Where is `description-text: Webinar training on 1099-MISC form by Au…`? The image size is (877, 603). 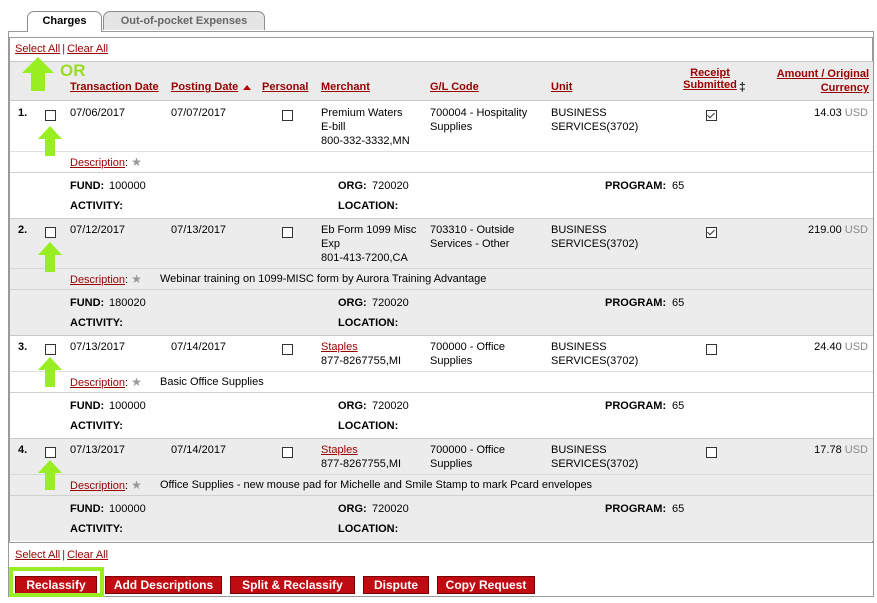 description-text: Webinar training on 1099-MISC form by Au… is located at coordinates (323, 279).